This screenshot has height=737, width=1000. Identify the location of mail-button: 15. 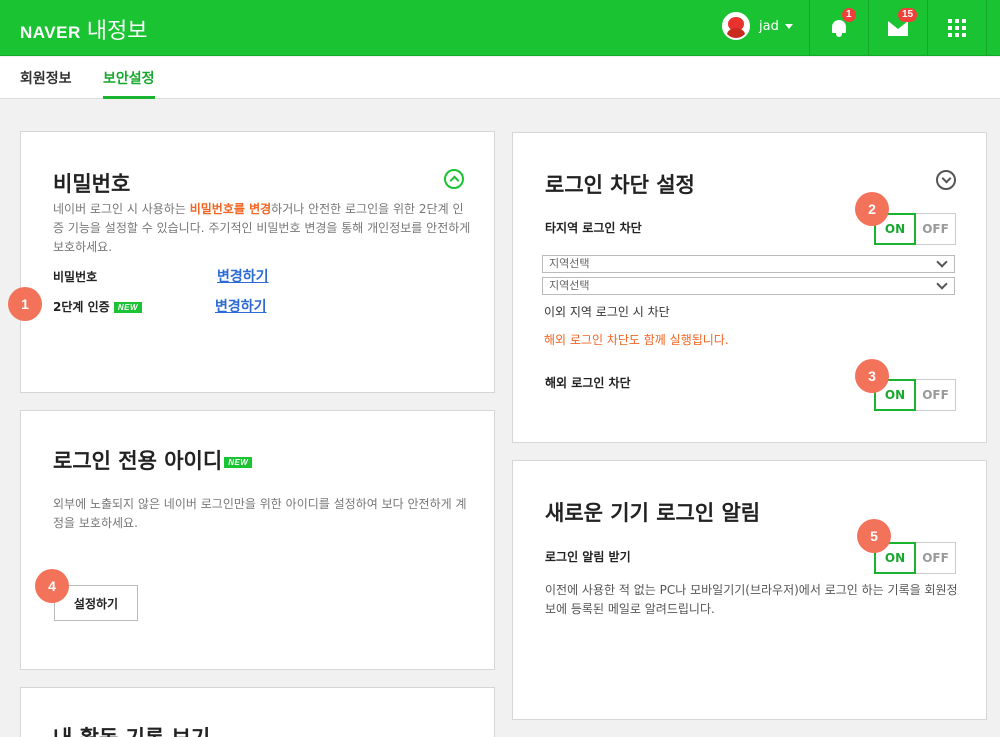
(897, 28).